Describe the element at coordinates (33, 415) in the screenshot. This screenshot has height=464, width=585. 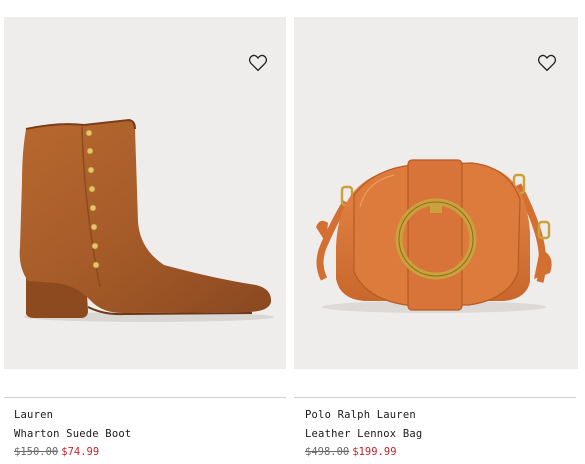
I see `product-brand: Lauren` at that location.